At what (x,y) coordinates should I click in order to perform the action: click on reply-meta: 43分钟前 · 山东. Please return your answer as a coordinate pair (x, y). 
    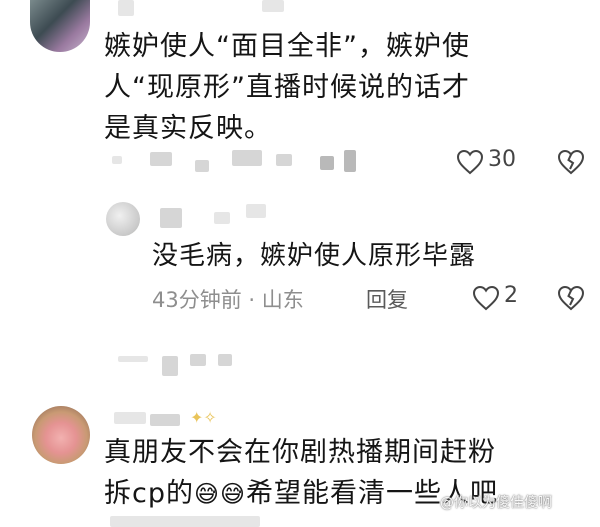
    Looking at the image, I should click on (228, 299).